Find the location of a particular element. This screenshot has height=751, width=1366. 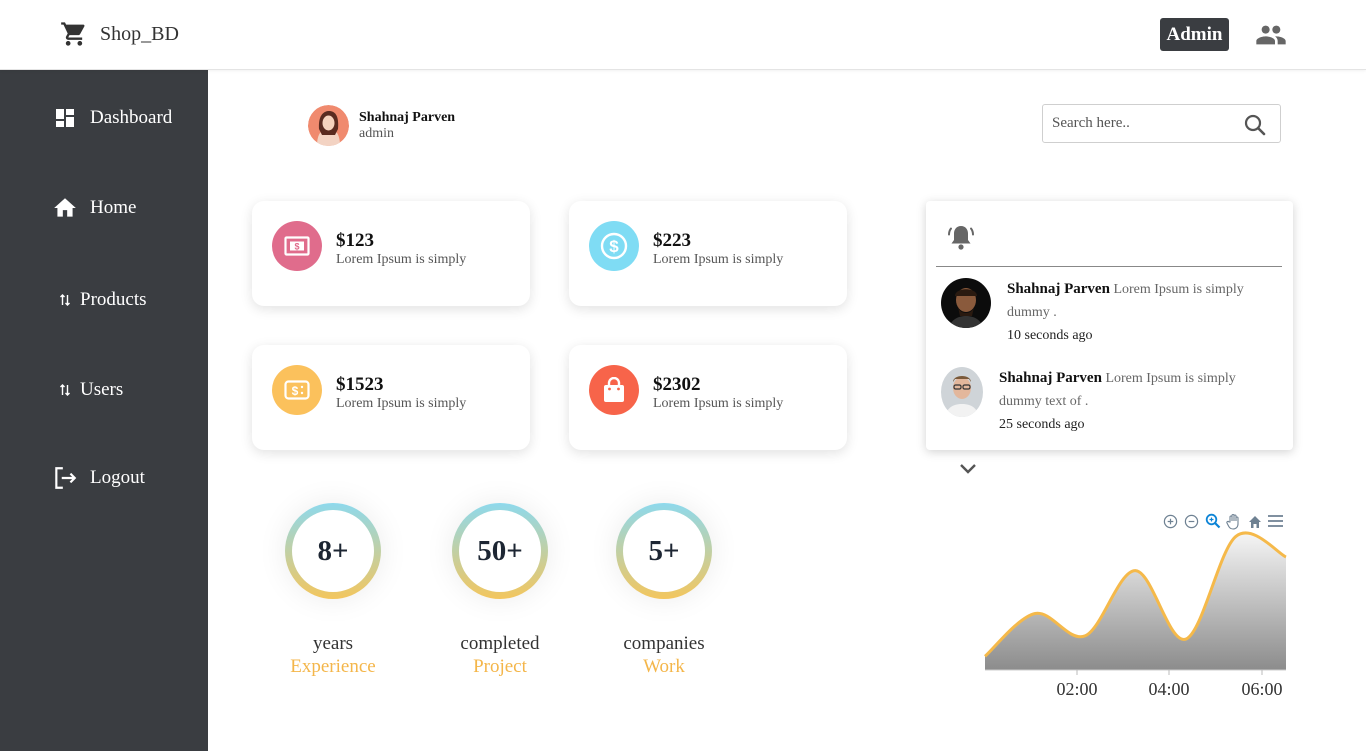

sidebar-item-dashboard: Dashboard is located at coordinates (112, 118).